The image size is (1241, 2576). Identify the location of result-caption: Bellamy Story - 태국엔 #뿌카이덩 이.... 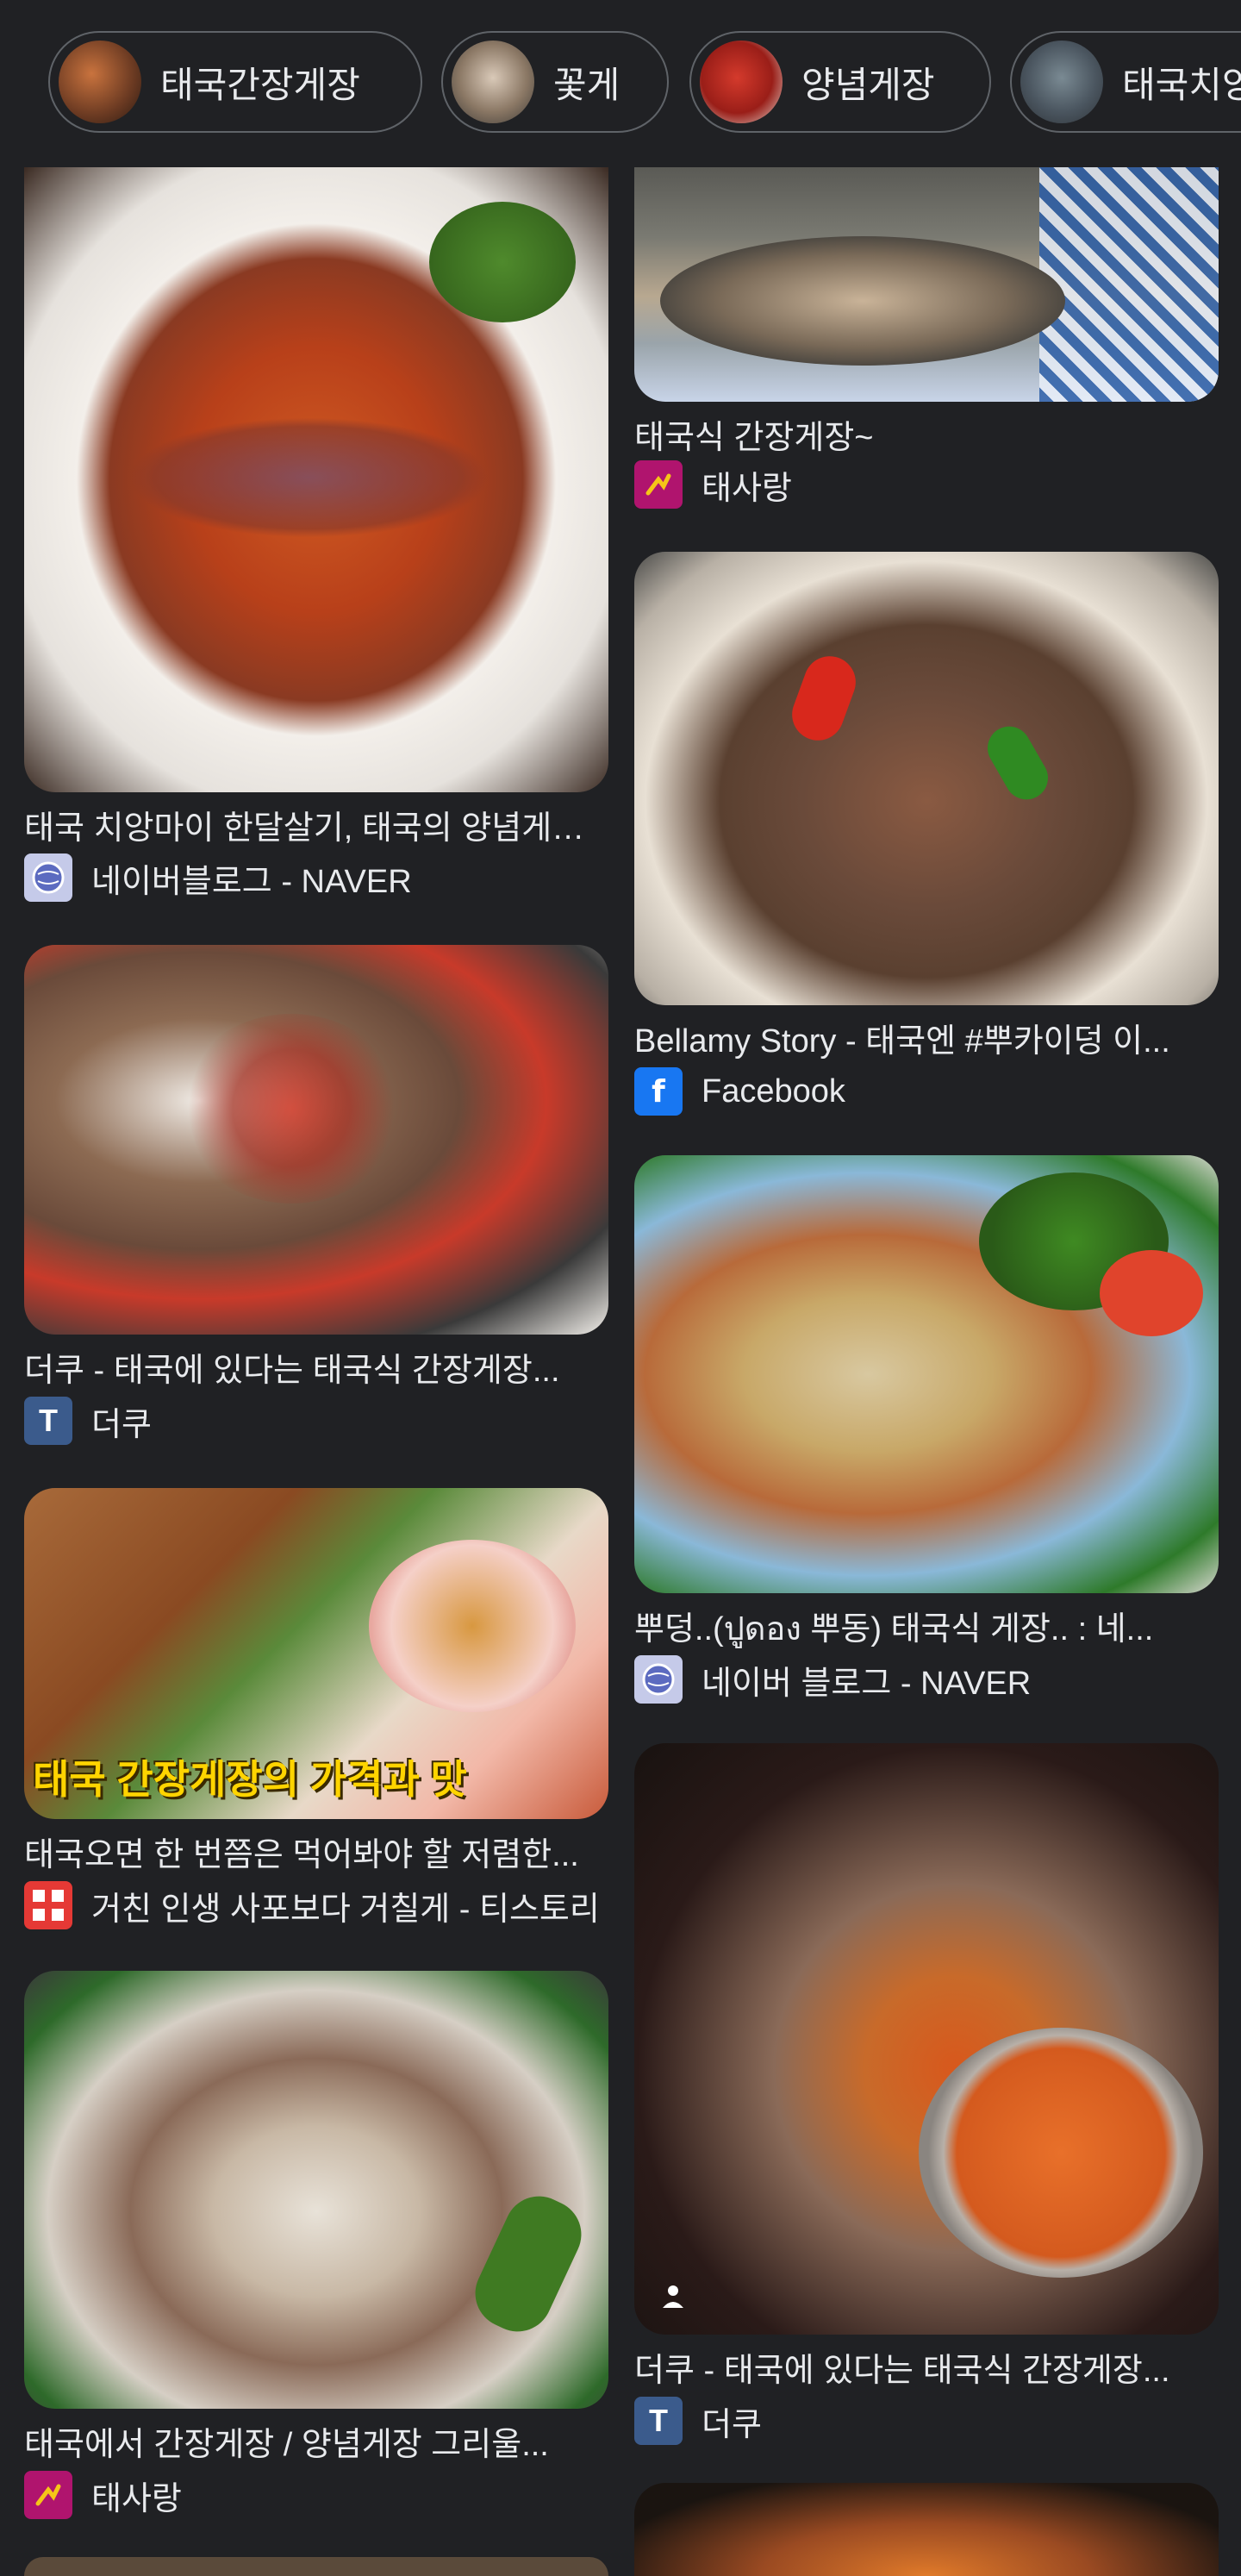
(926, 1037).